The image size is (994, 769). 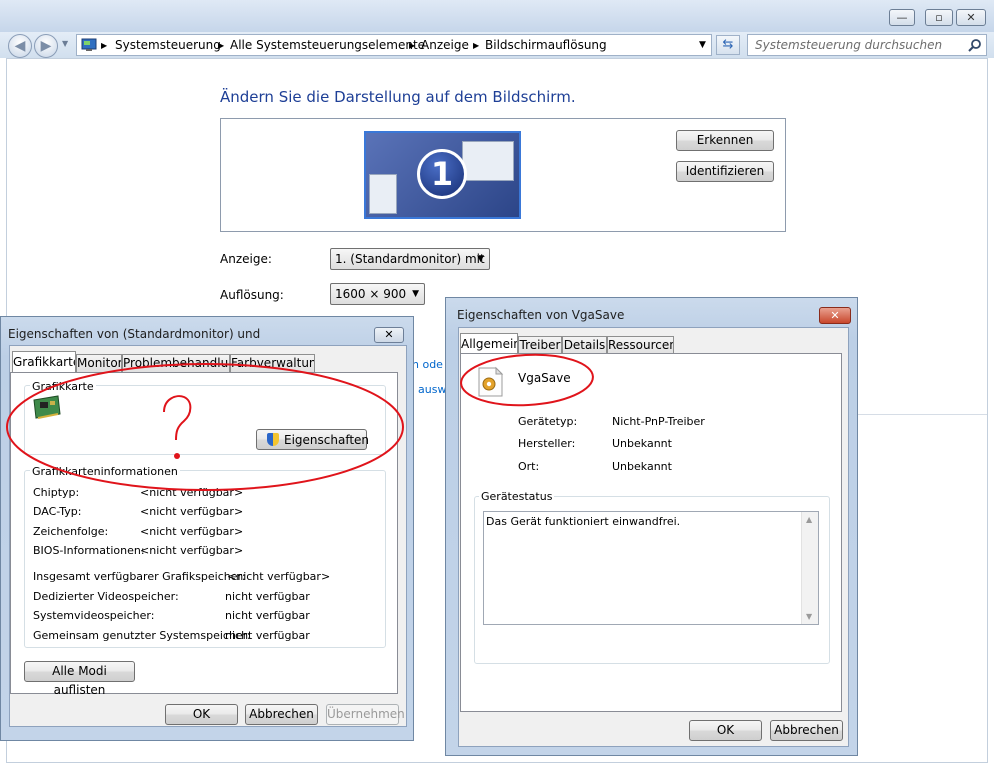 What do you see at coordinates (327, 440) in the screenshot?
I see `adapter-properties-label: Eigenschaften` at bounding box center [327, 440].